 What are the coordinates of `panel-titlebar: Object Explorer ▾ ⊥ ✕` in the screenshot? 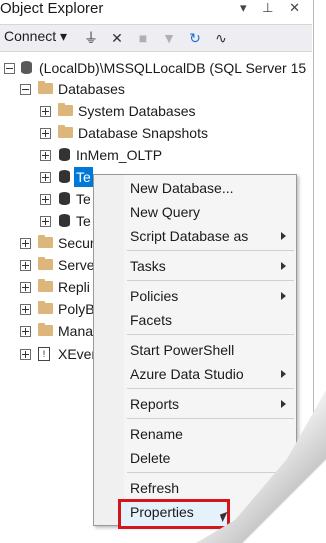 It's located at (156, 11).